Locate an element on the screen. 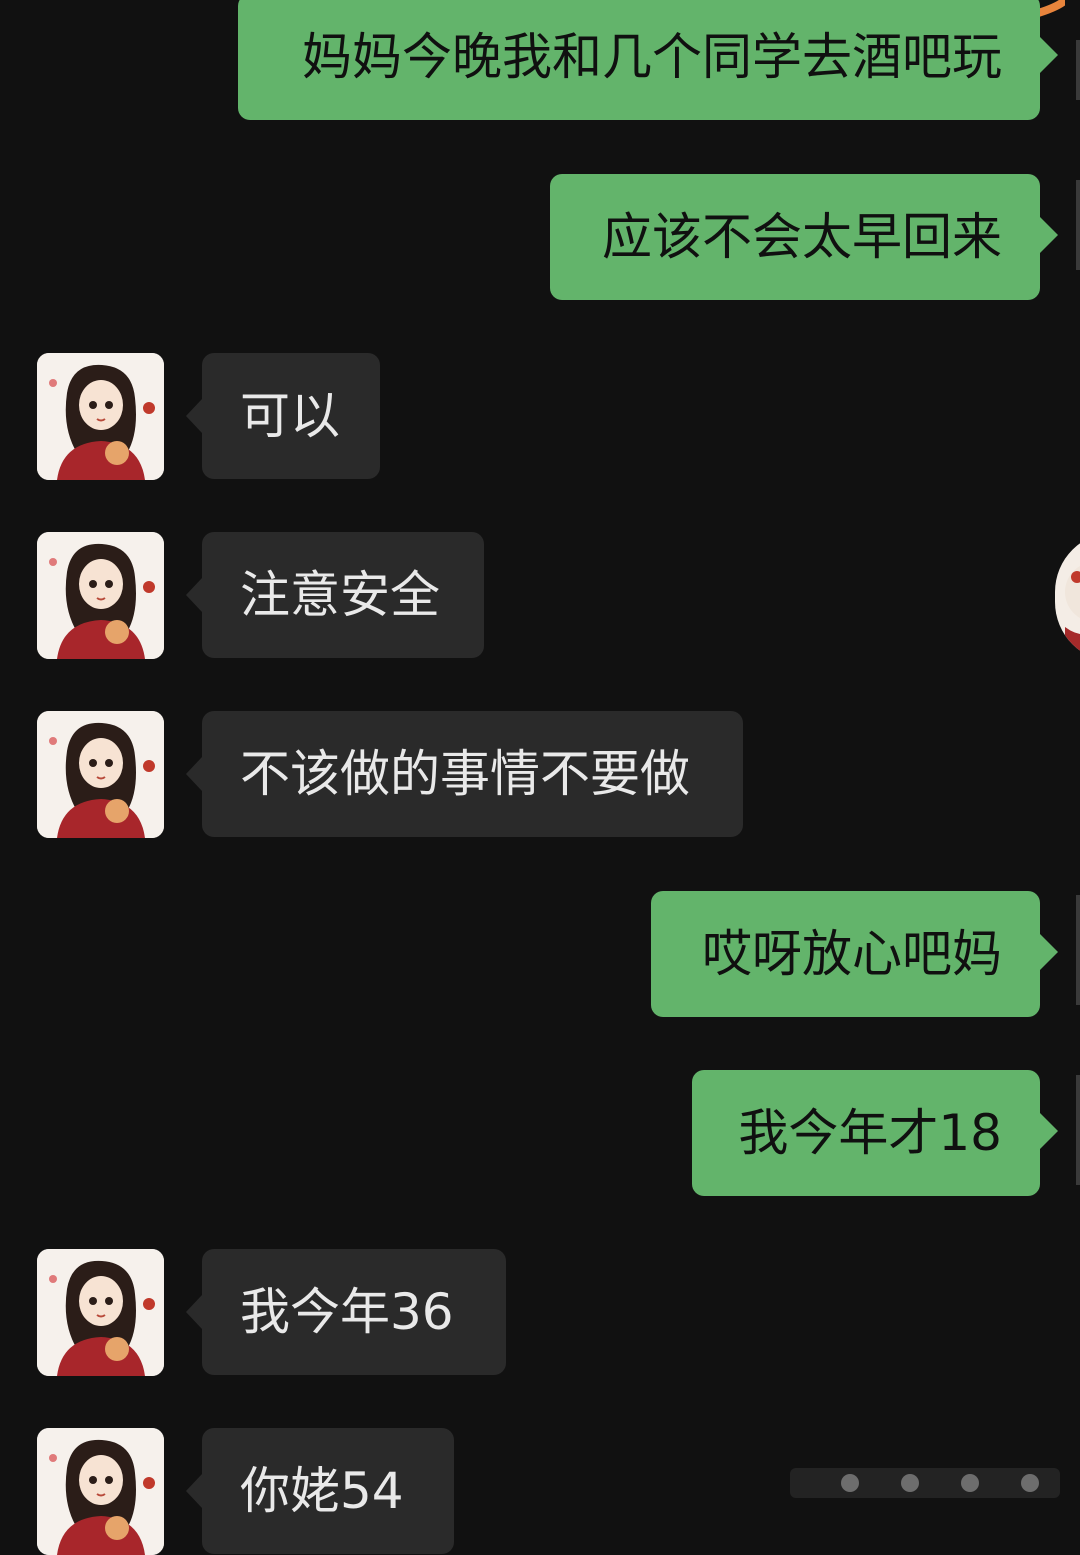 This screenshot has width=1080, height=1555. message-bubble-outgoing: 妈妈今晚我和几个同学去酒吧玩 is located at coordinates (639, 60).